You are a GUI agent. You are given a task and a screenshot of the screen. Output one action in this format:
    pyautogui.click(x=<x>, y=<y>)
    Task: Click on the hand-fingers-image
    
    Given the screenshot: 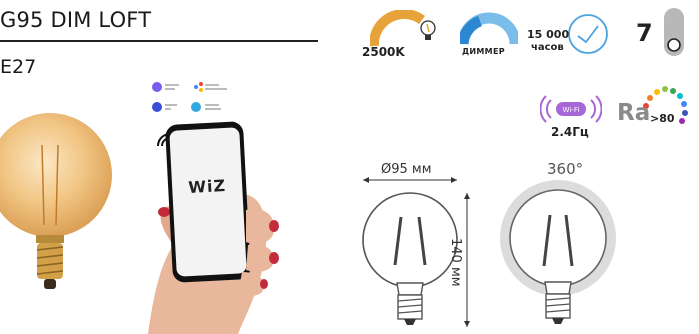 What is the action you would take?
    pyautogui.click(x=258, y=252)
    